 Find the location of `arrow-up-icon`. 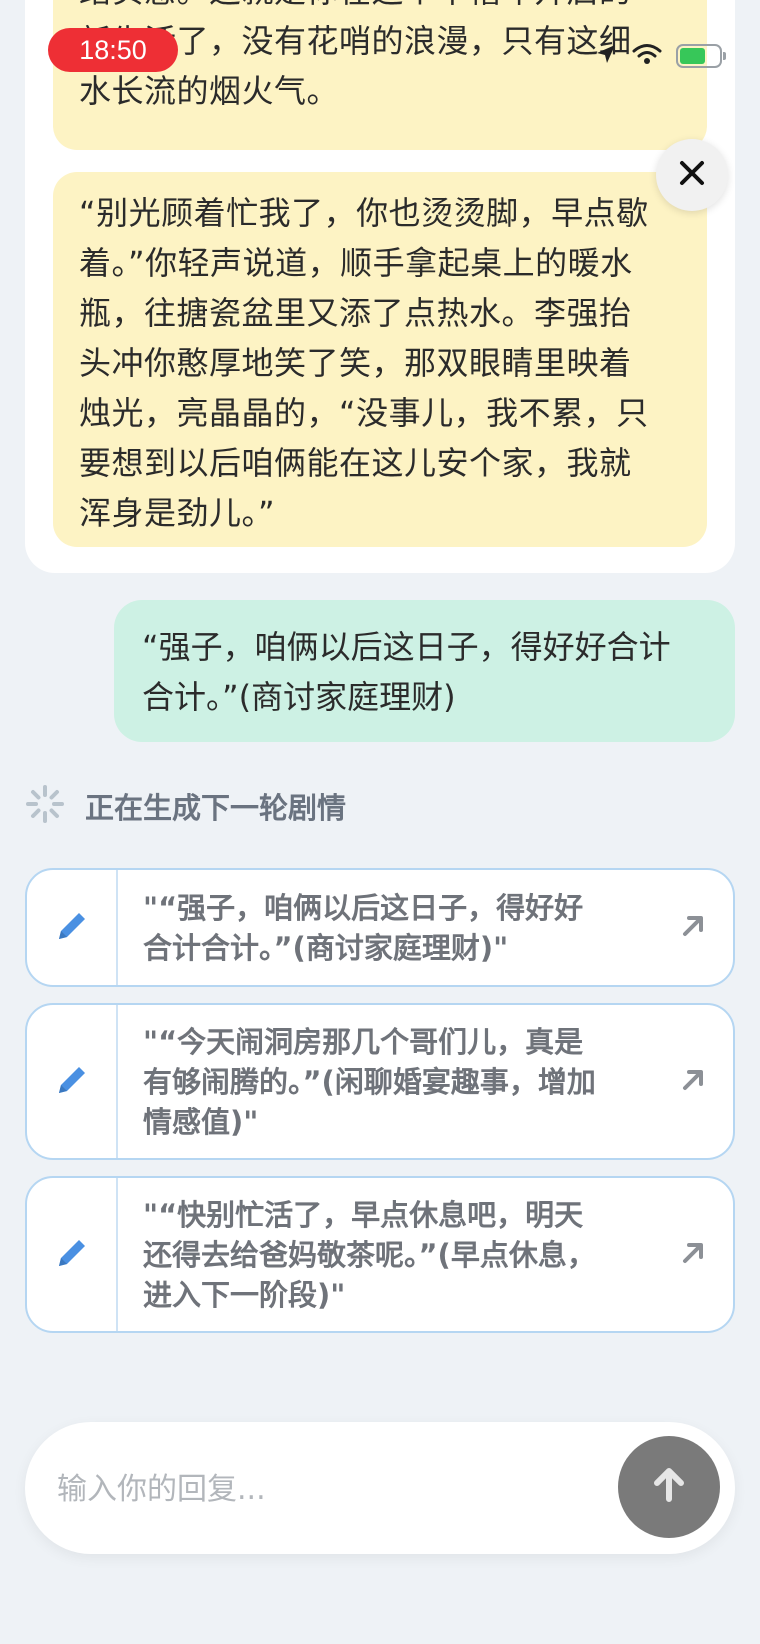

arrow-up-icon is located at coordinates (669, 1487).